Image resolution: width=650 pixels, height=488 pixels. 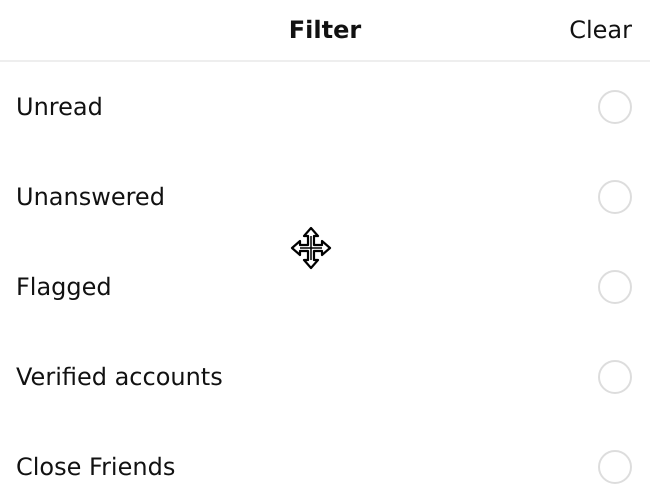 What do you see at coordinates (119, 377) in the screenshot?
I see `filter-option-label: Verified accounts` at bounding box center [119, 377].